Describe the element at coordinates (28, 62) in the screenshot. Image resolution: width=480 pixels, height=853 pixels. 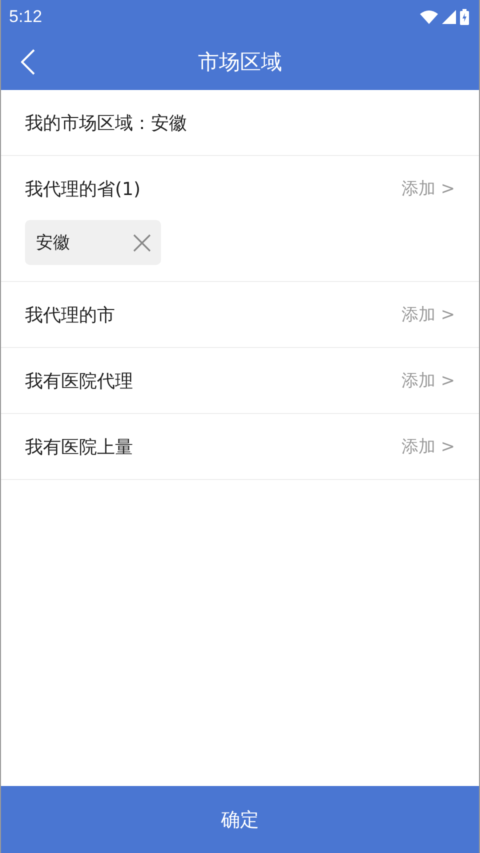
I see `back-button` at that location.